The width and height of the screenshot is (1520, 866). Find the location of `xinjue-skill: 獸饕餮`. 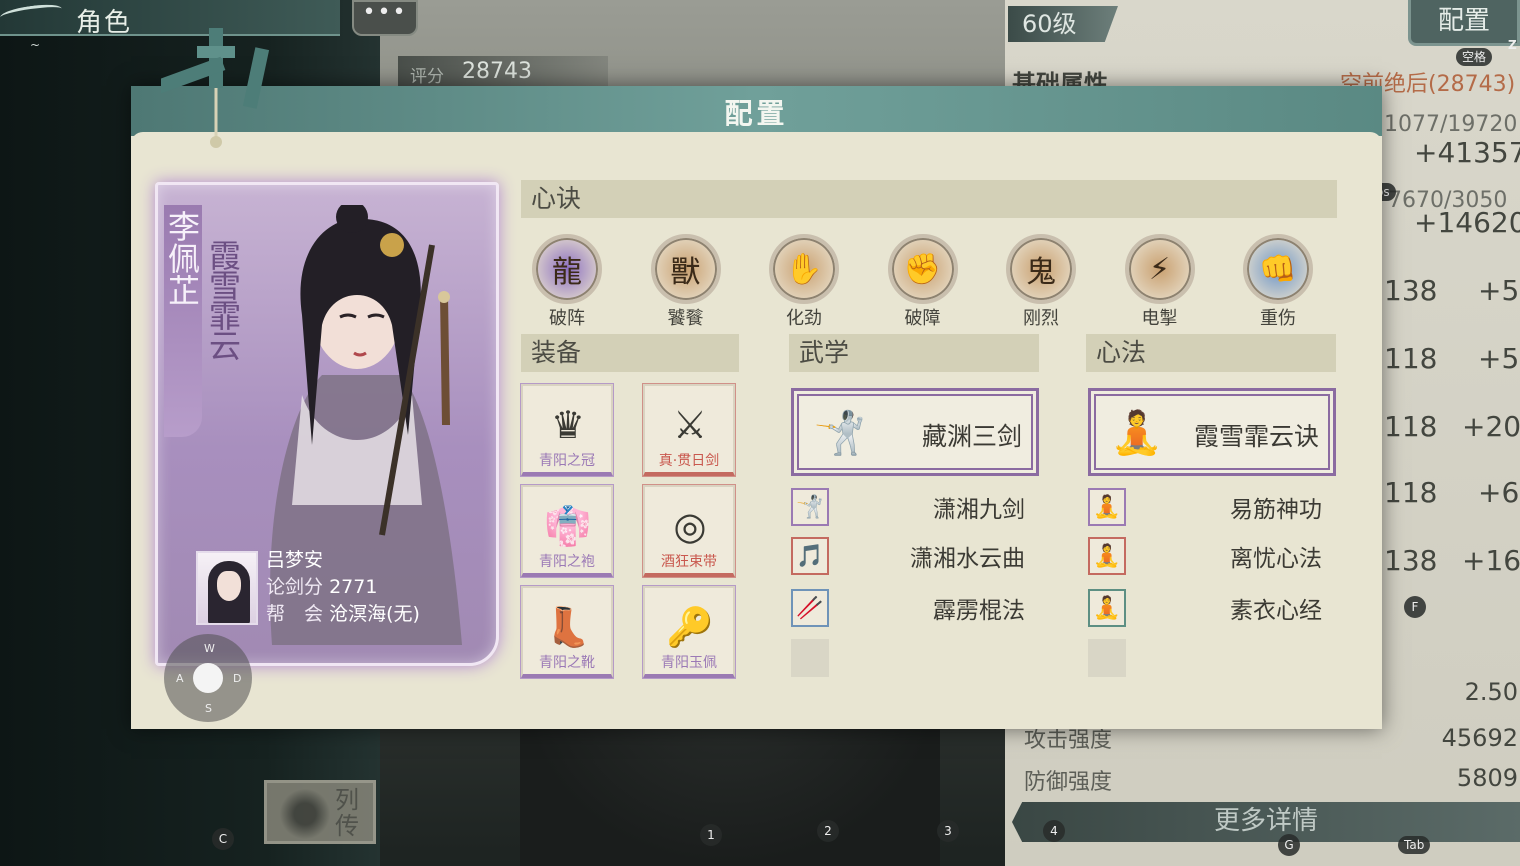

xinjue-skill: 獸饕餮 is located at coordinates (686, 282).